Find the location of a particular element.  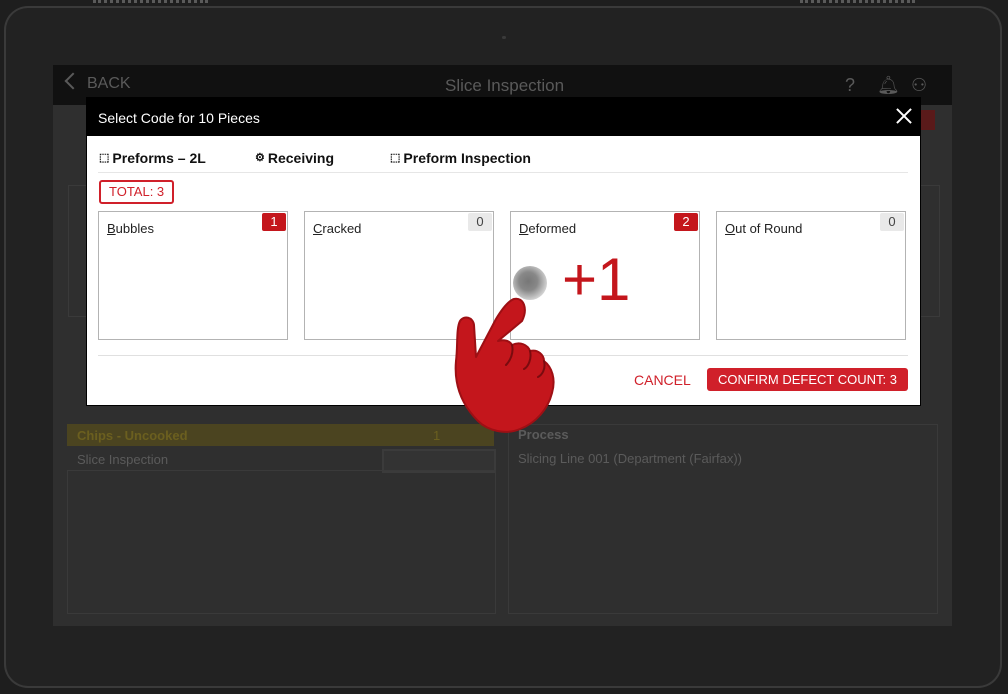

defect-count-badge: 1 is located at coordinates (274, 222).